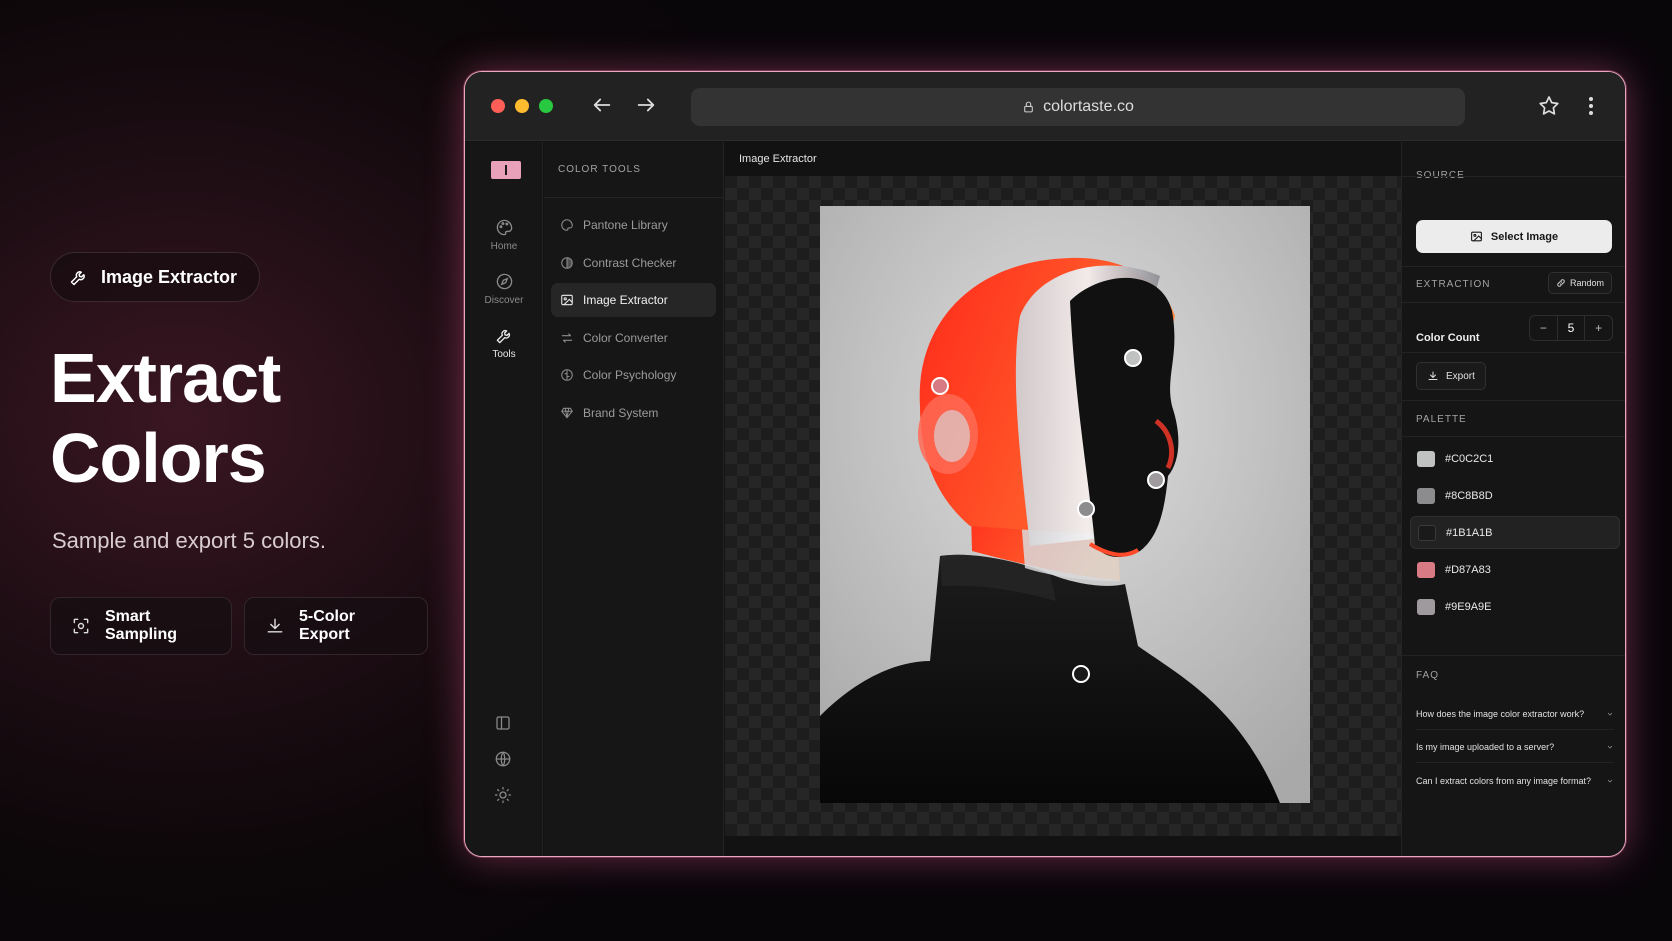  Describe the element at coordinates (1515, 747) in the screenshot. I see `faq-item: Is my image uploaded to a server?` at that location.